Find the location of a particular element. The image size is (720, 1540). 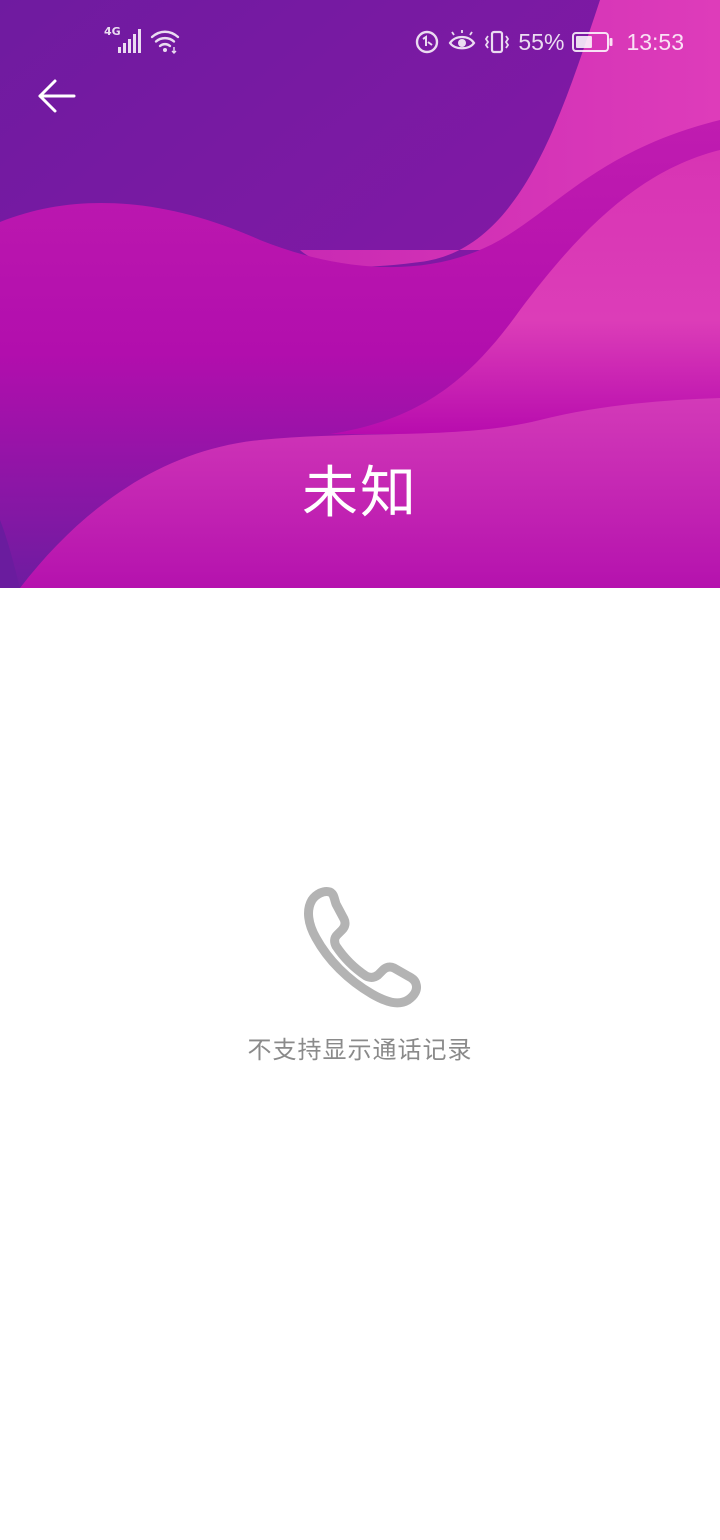

contact-name: 未知 is located at coordinates (360, 493).